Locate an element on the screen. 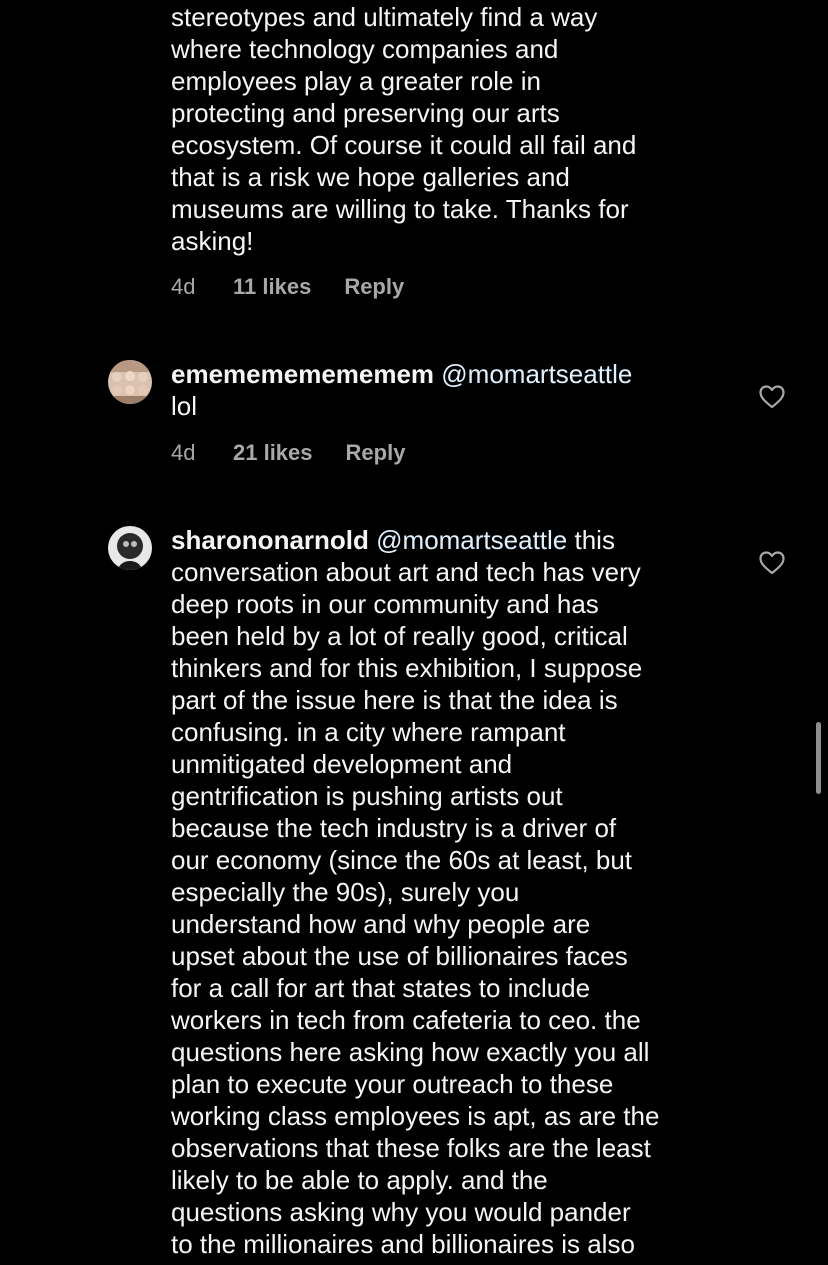 The height and width of the screenshot is (1265, 828). comment-line: conversation about art and tech has very is located at coordinates (406, 572).